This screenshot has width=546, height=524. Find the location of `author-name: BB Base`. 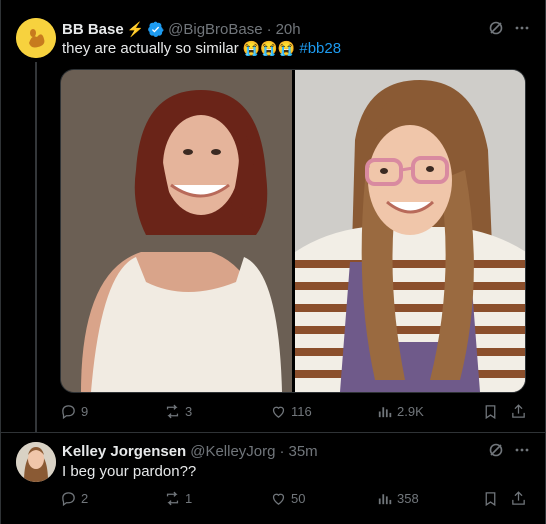

author-name: BB Base is located at coordinates (93, 29).